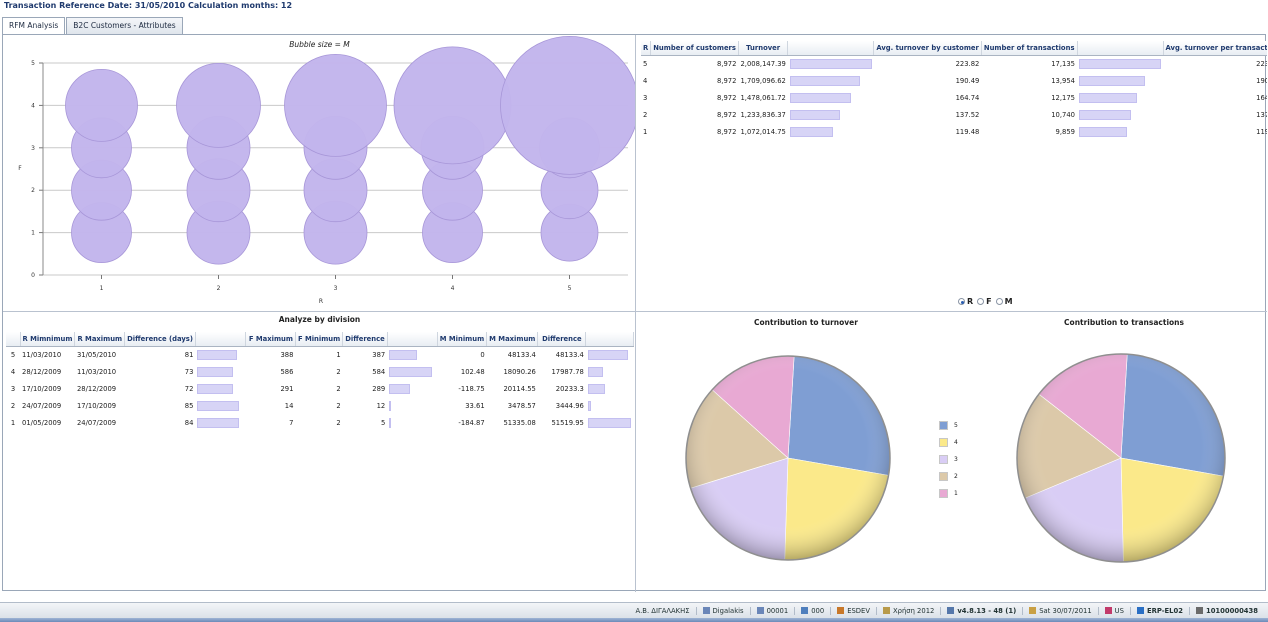  What do you see at coordinates (951, 610) in the screenshot?
I see `version-icon` at bounding box center [951, 610].